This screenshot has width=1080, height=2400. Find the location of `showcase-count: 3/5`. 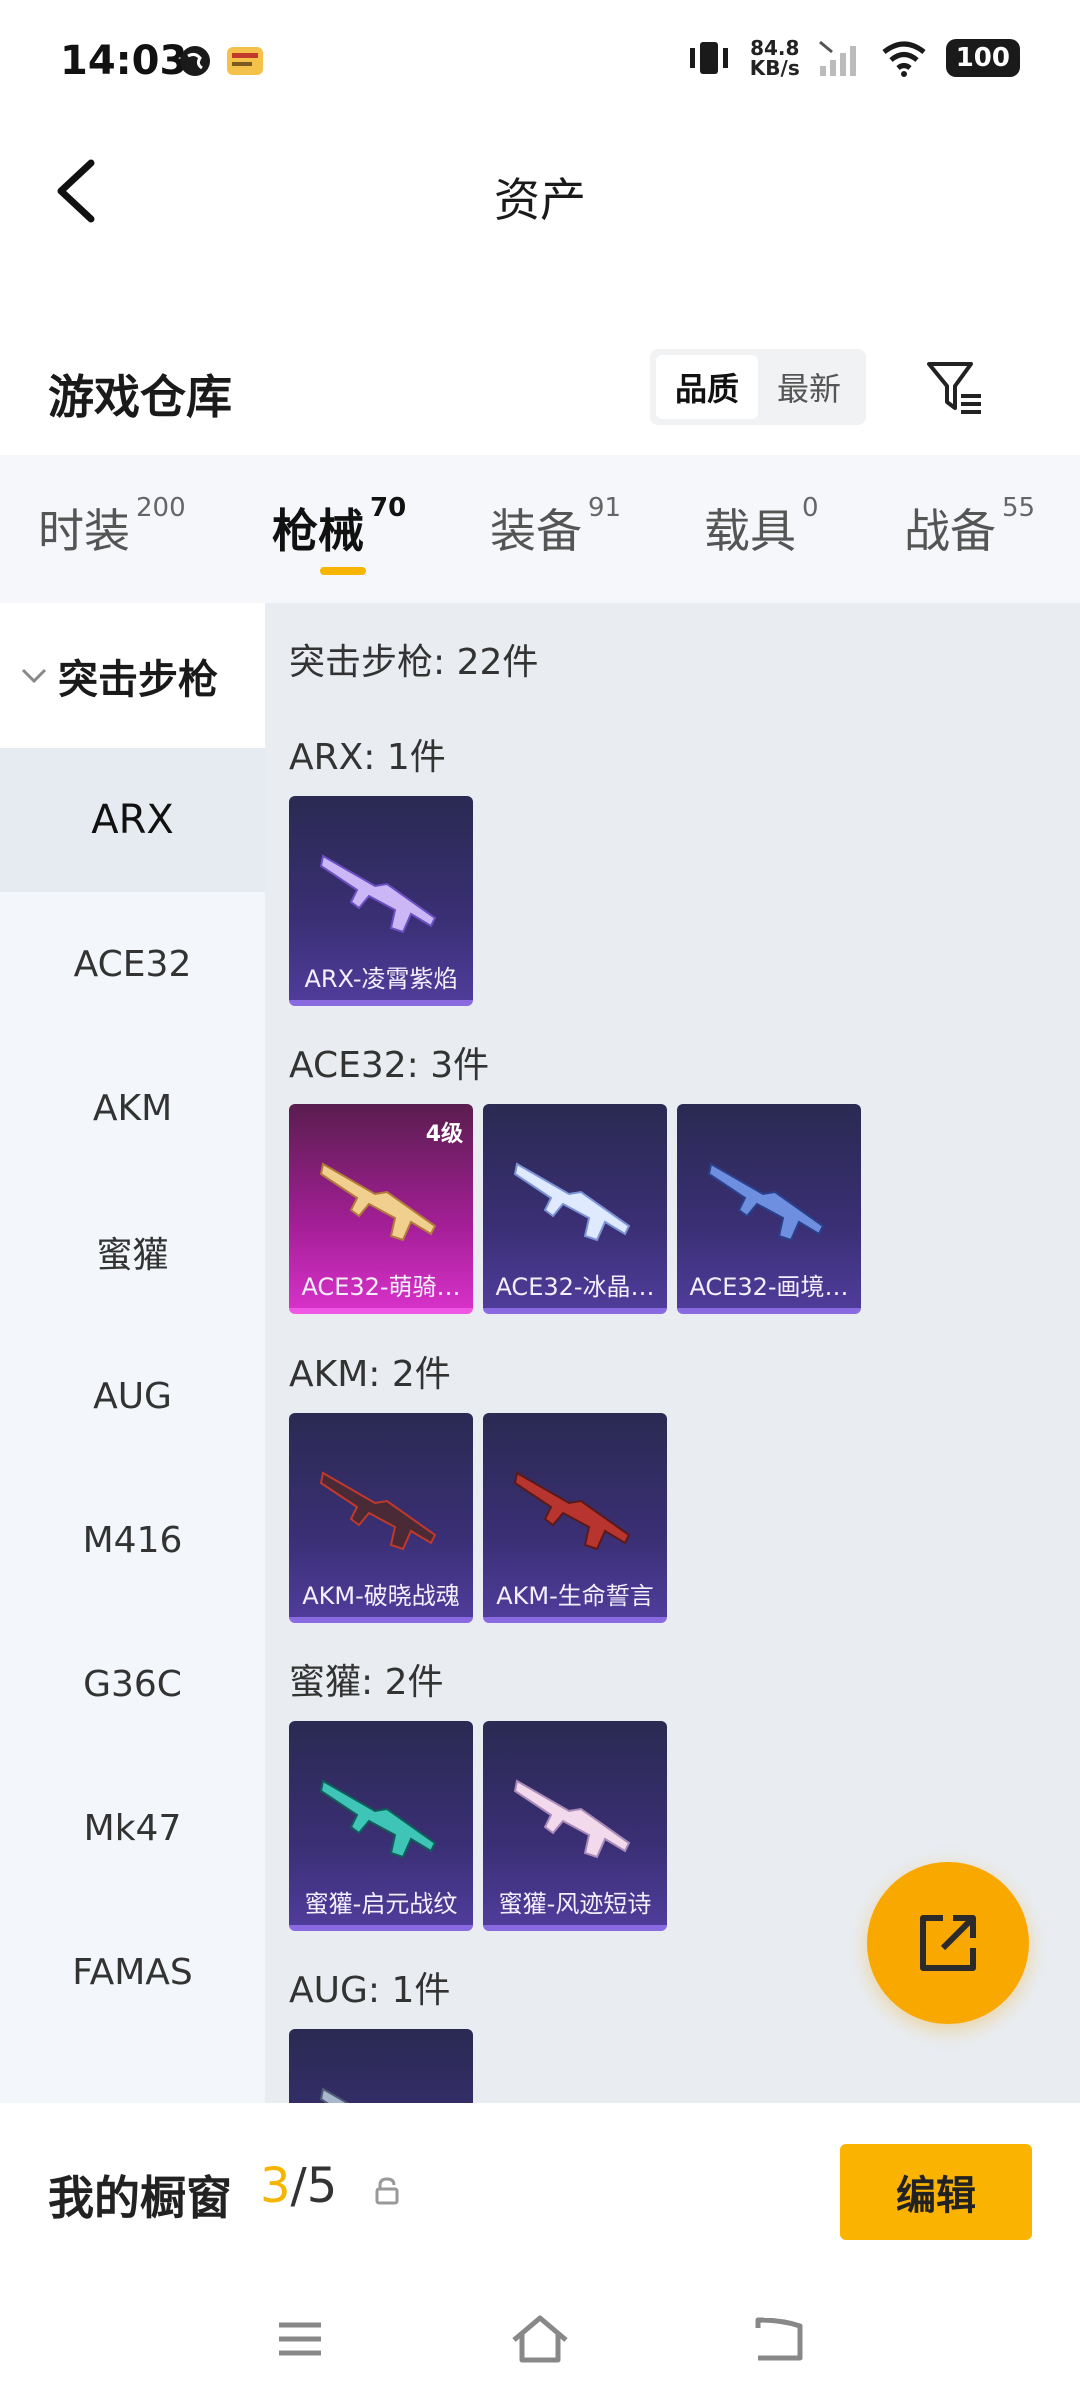

showcase-count: 3/5 is located at coordinates (298, 2186).